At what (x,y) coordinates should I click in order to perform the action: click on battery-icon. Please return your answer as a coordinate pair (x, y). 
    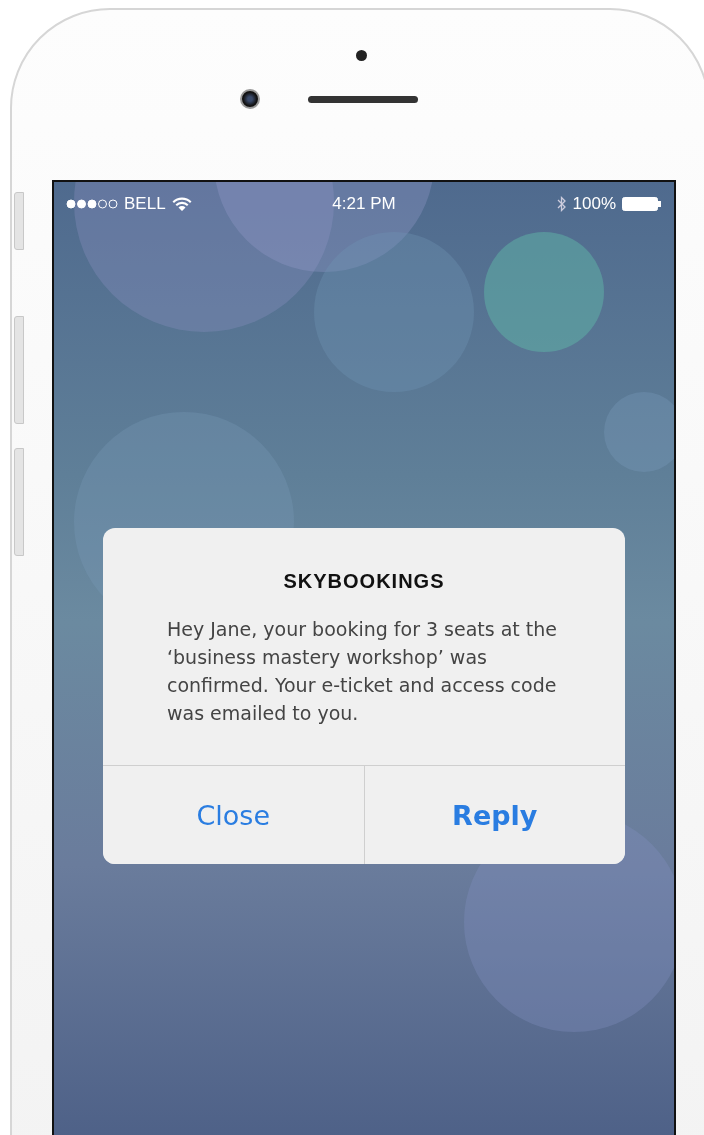
    Looking at the image, I should click on (642, 204).